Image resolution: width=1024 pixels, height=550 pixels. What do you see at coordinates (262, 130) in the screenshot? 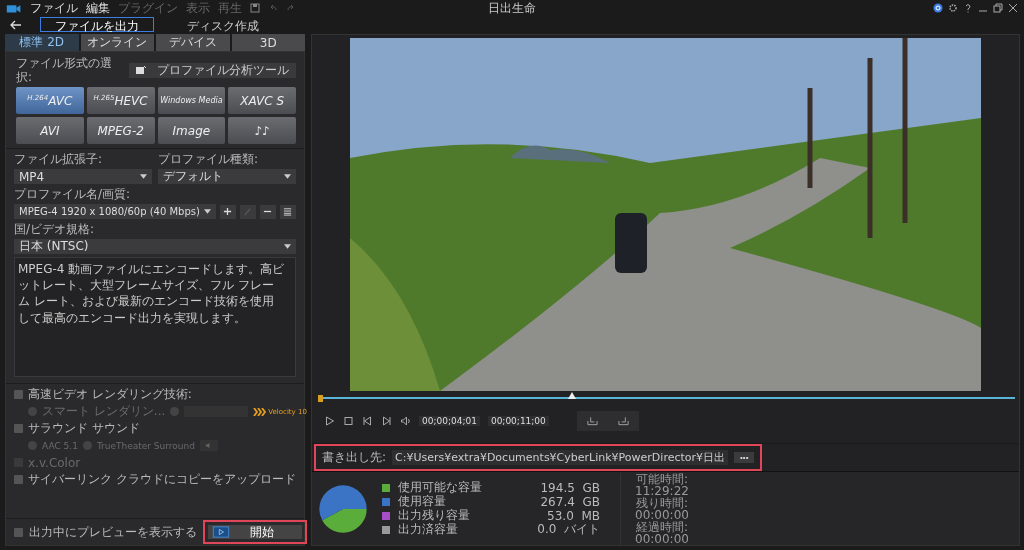
I see `format-button: ♪♪` at bounding box center [262, 130].